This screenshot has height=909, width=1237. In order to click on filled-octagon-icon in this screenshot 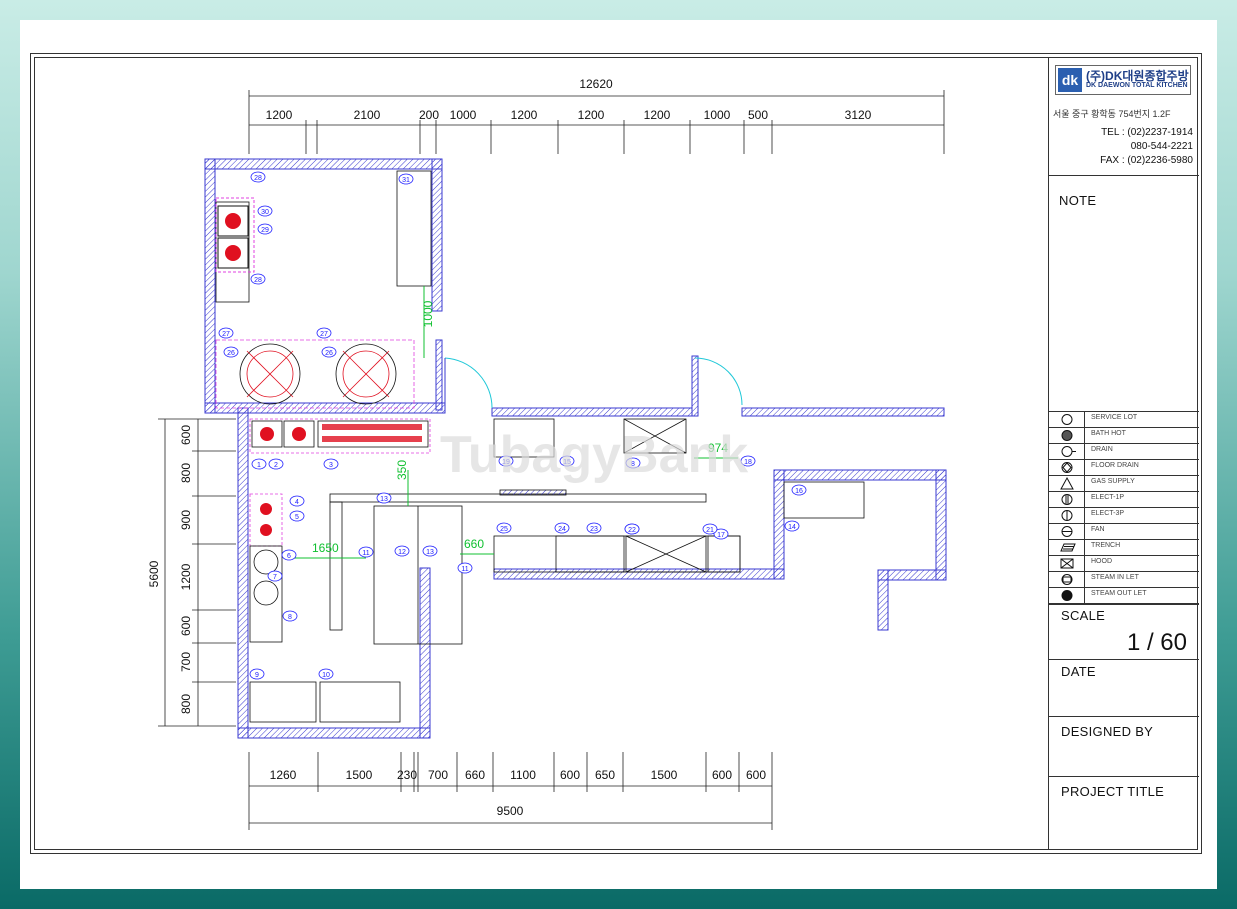, I will do `click(1067, 595)`.